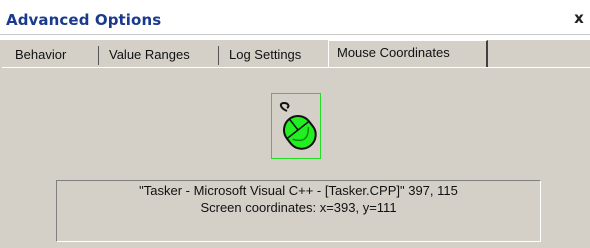 Image resolution: width=590 pixels, height=248 pixels. I want to click on dialog-title: Advanced Options, so click(84, 20).